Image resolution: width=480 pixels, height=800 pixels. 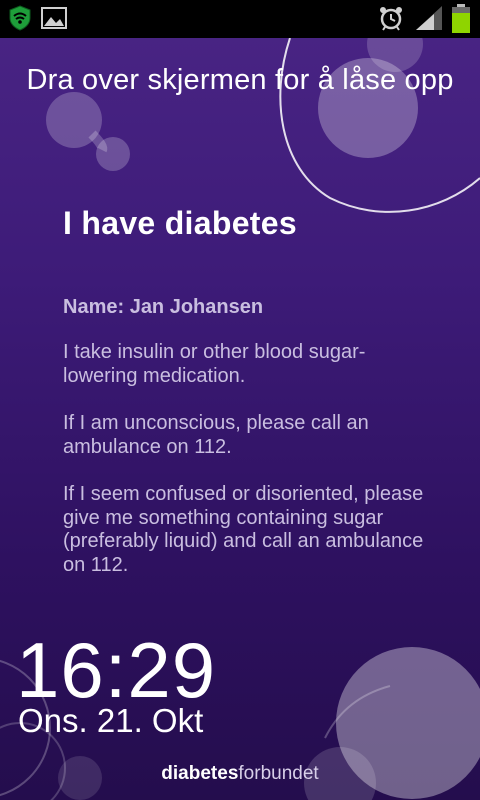 What do you see at coordinates (163, 307) in the screenshot?
I see `patient-name: Name: Jan Johansen` at bounding box center [163, 307].